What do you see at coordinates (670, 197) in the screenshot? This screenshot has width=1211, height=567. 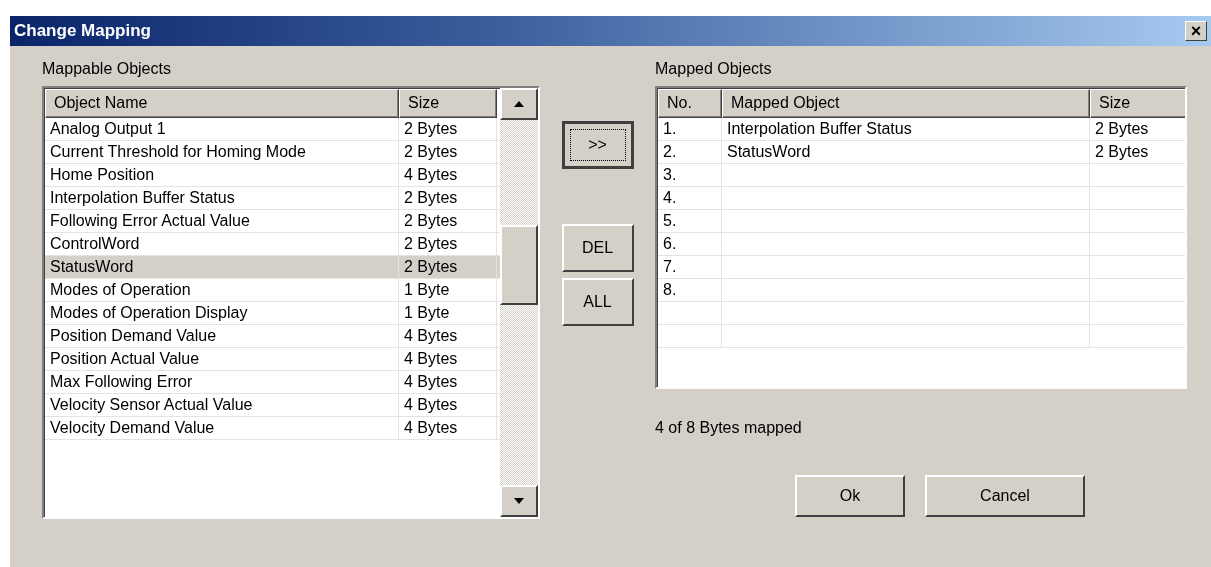 I see `table-cell: 4.` at bounding box center [670, 197].